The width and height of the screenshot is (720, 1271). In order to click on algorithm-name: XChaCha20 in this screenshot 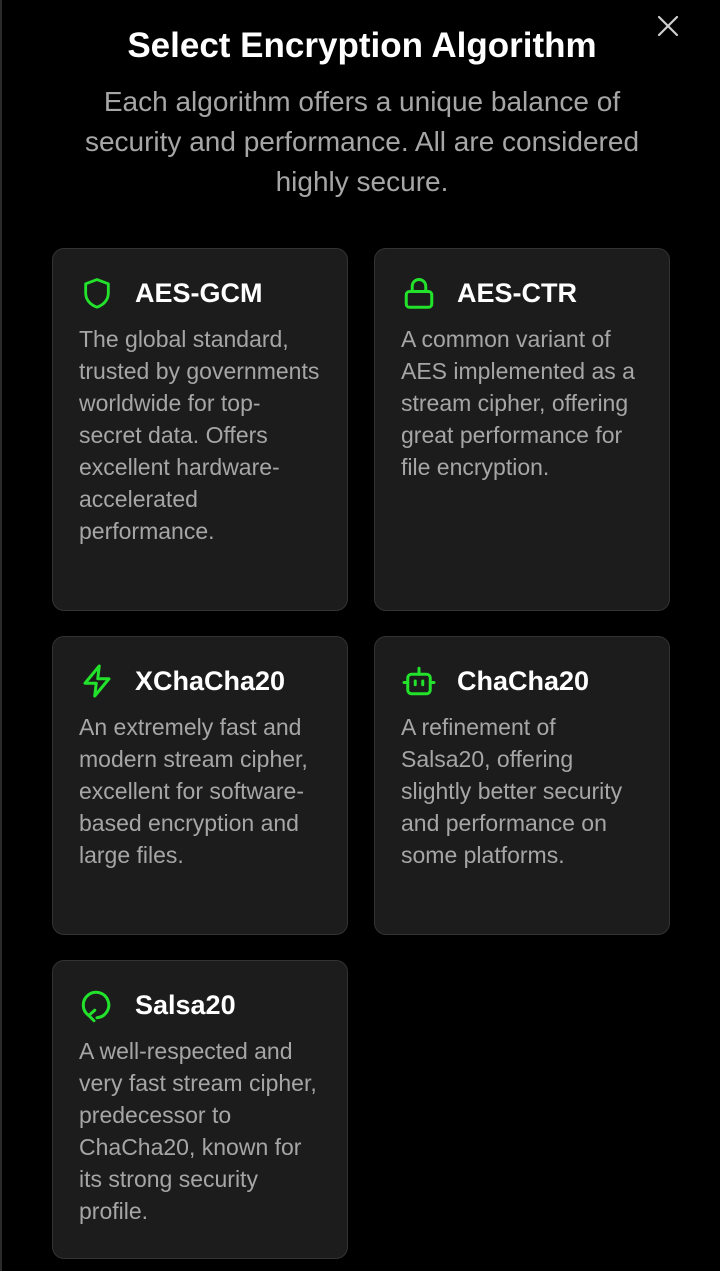, I will do `click(210, 681)`.